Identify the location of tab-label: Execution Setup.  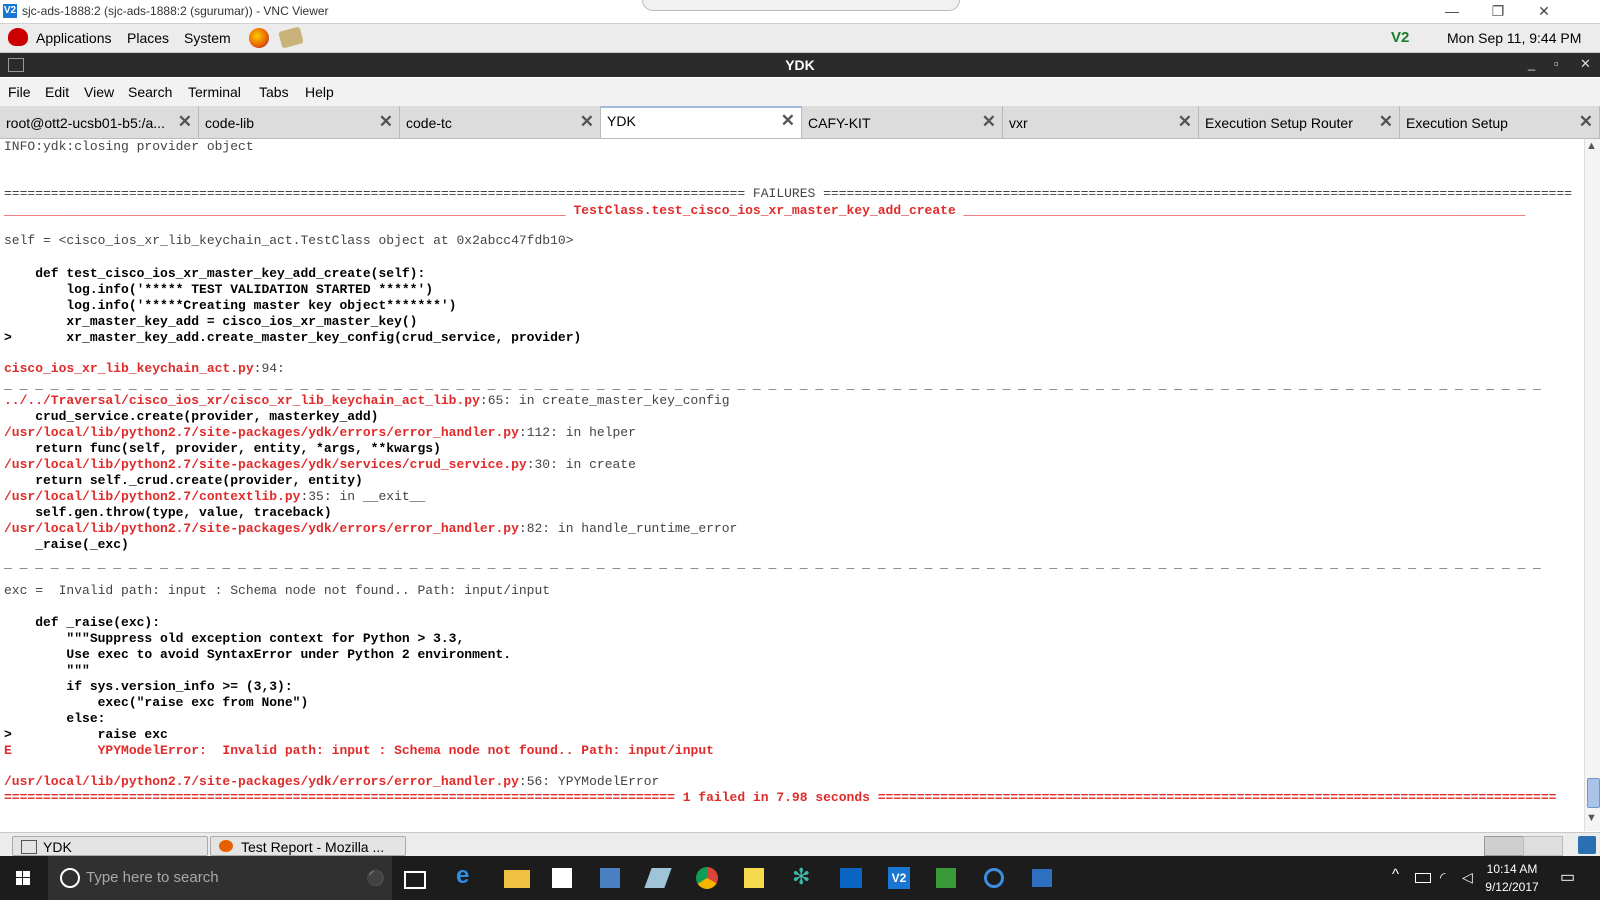
(1457, 123).